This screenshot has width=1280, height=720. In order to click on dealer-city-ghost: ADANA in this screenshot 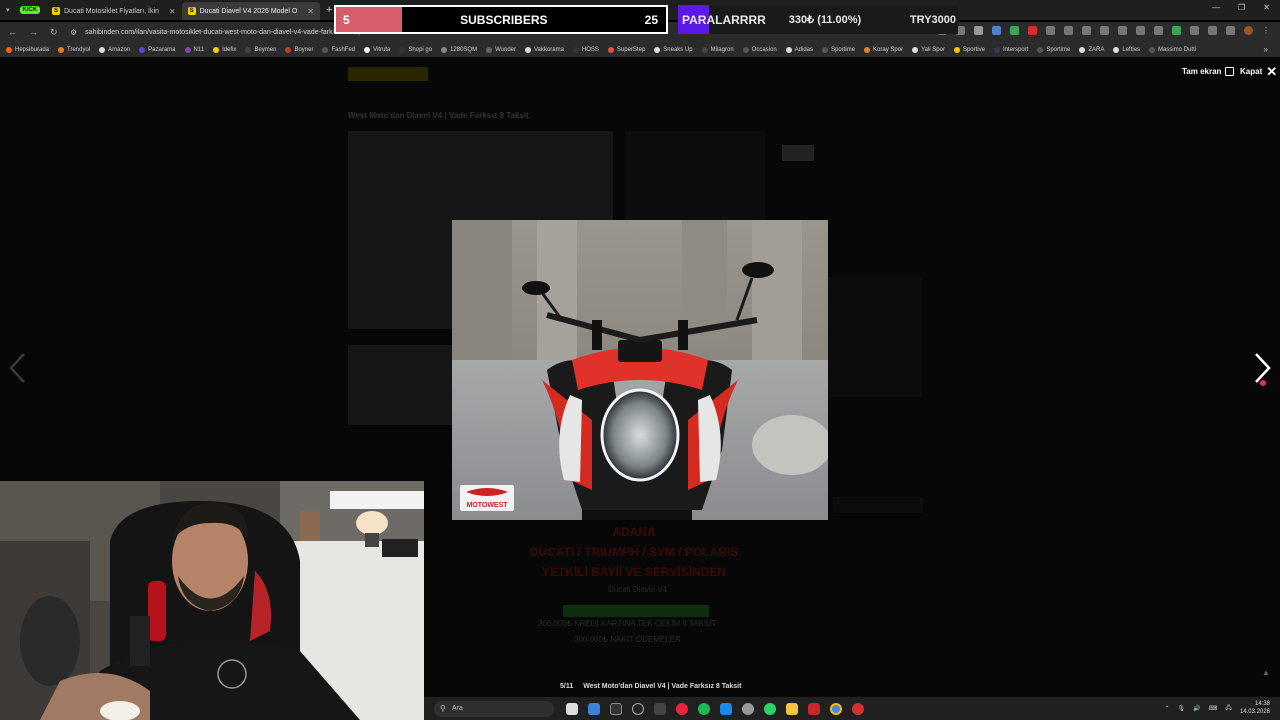, I will do `click(634, 532)`.